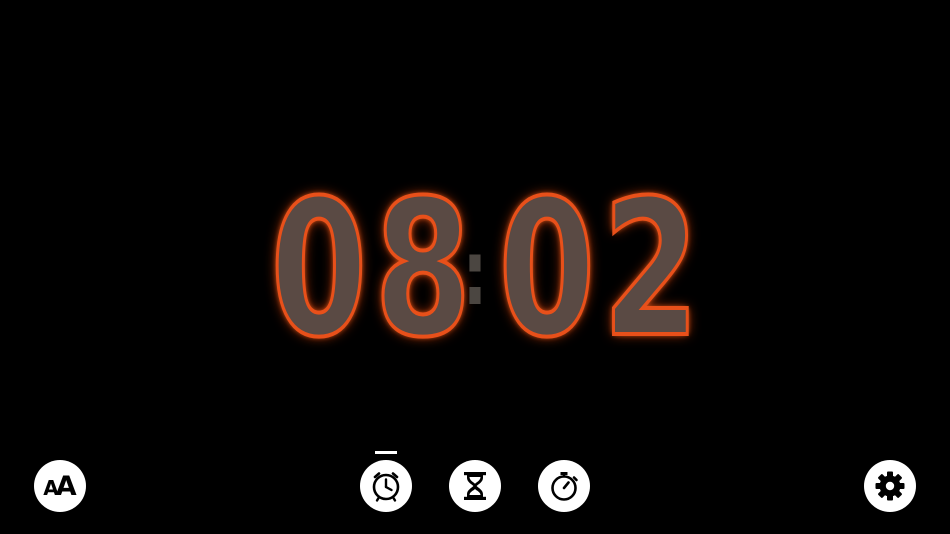 The image size is (950, 534). I want to click on hours-ones-digit: 8, so click(423, 269).